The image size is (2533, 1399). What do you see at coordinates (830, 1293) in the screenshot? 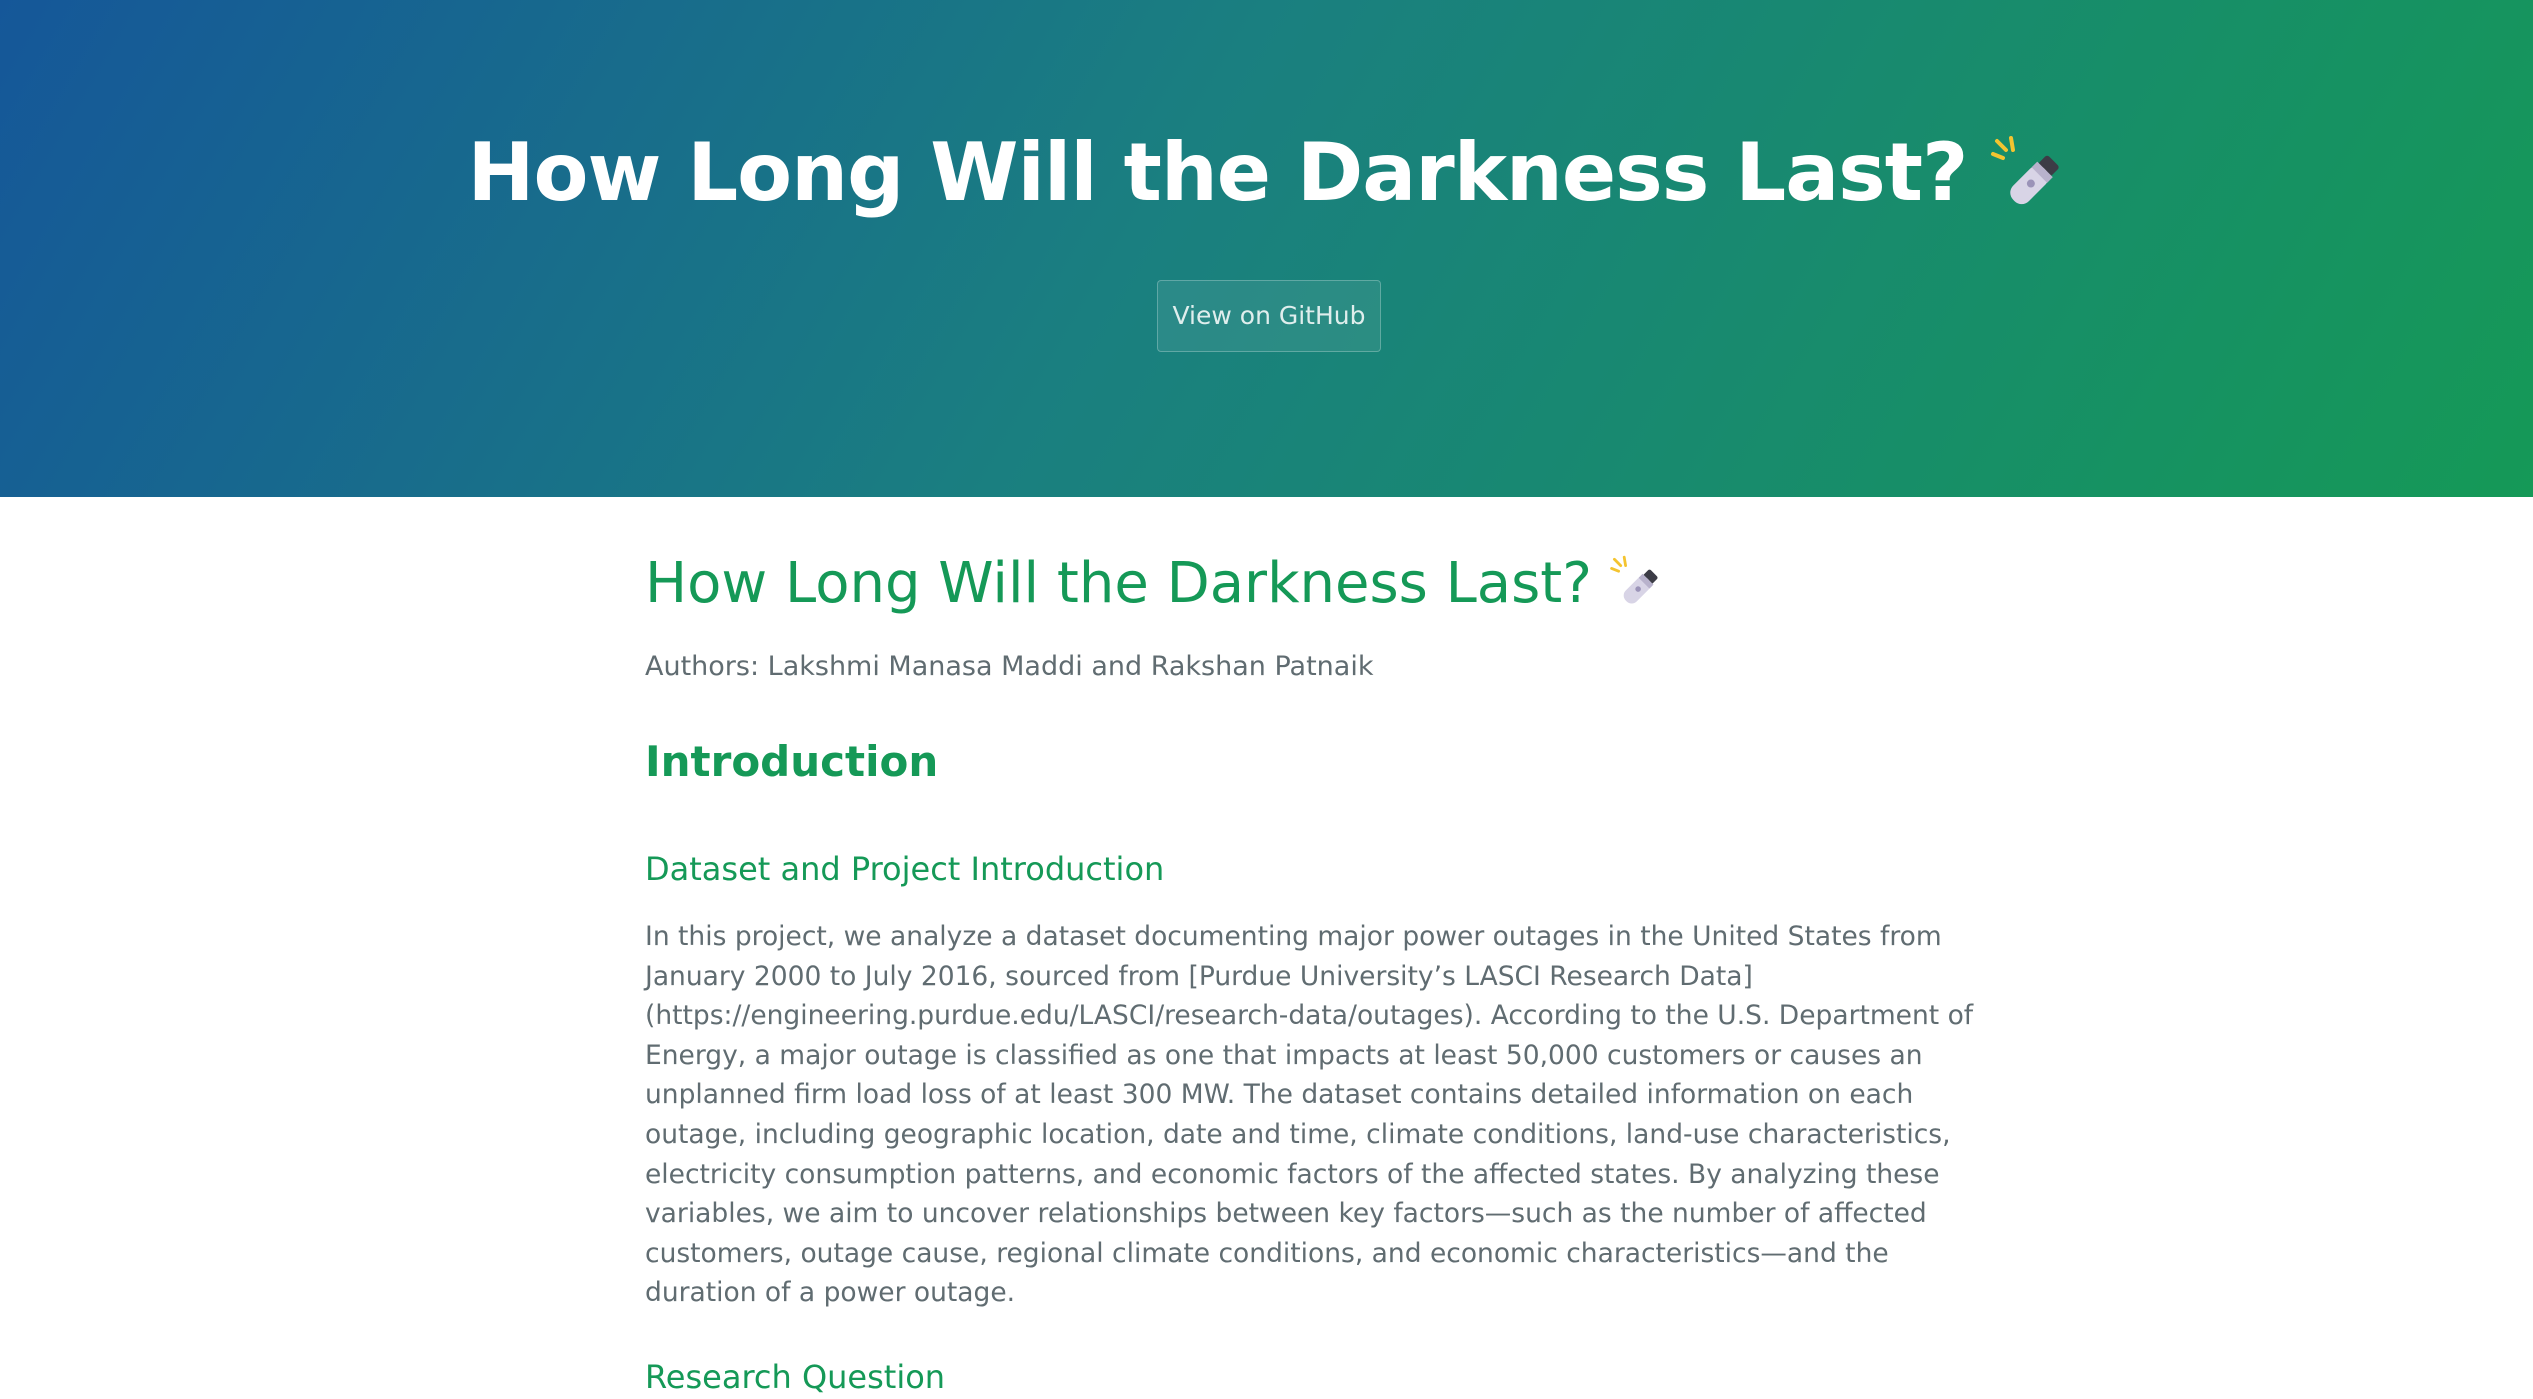
I see `paragraph-line: duration of a power outage.` at bounding box center [830, 1293].